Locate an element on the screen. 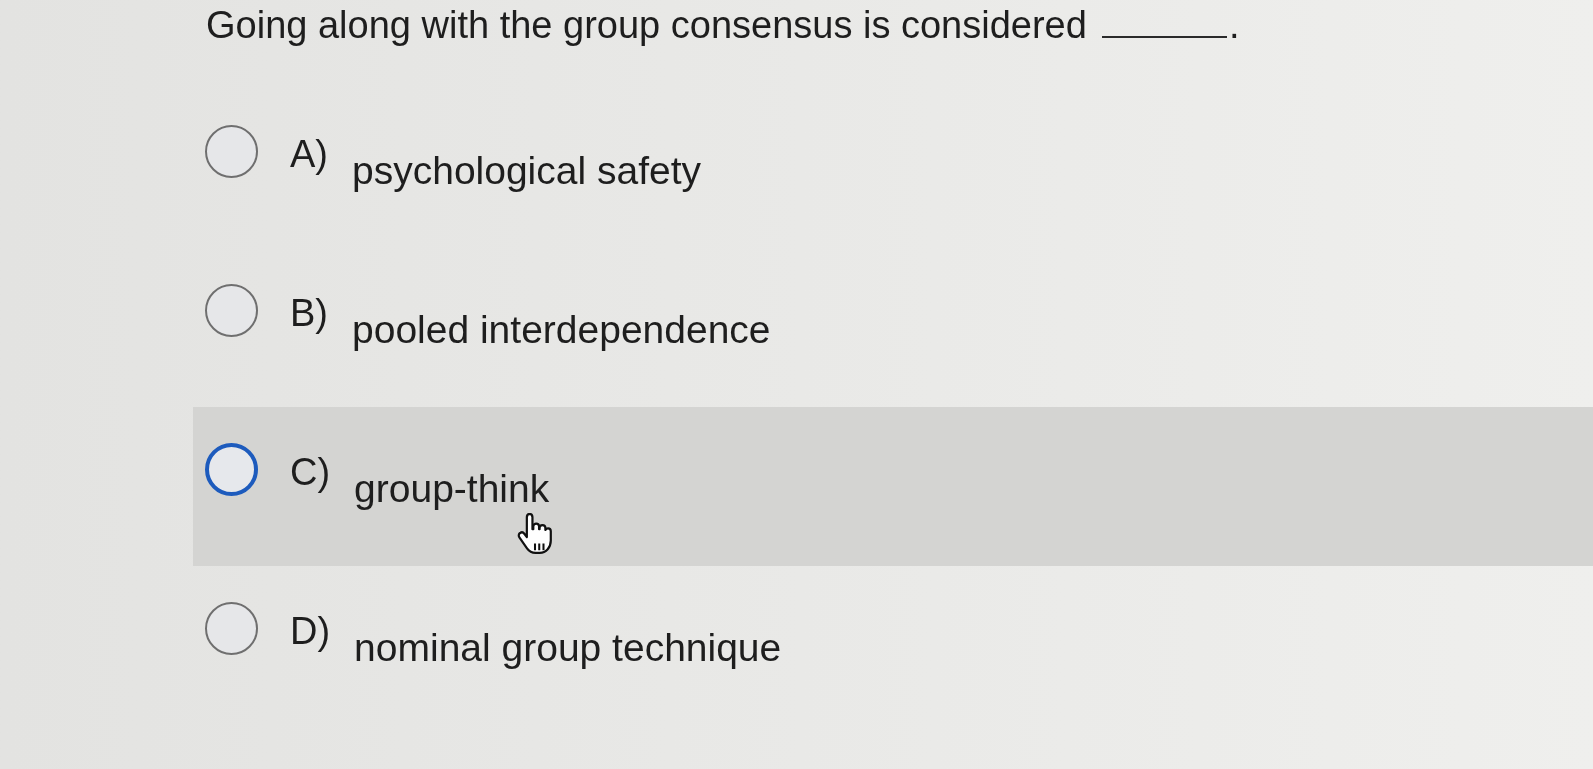  option-text: pooled interdependence is located at coordinates (561, 329).